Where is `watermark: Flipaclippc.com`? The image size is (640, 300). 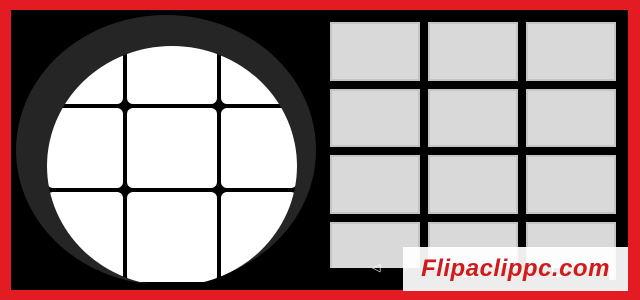 watermark: Flipaclippc.com is located at coordinates (515, 269).